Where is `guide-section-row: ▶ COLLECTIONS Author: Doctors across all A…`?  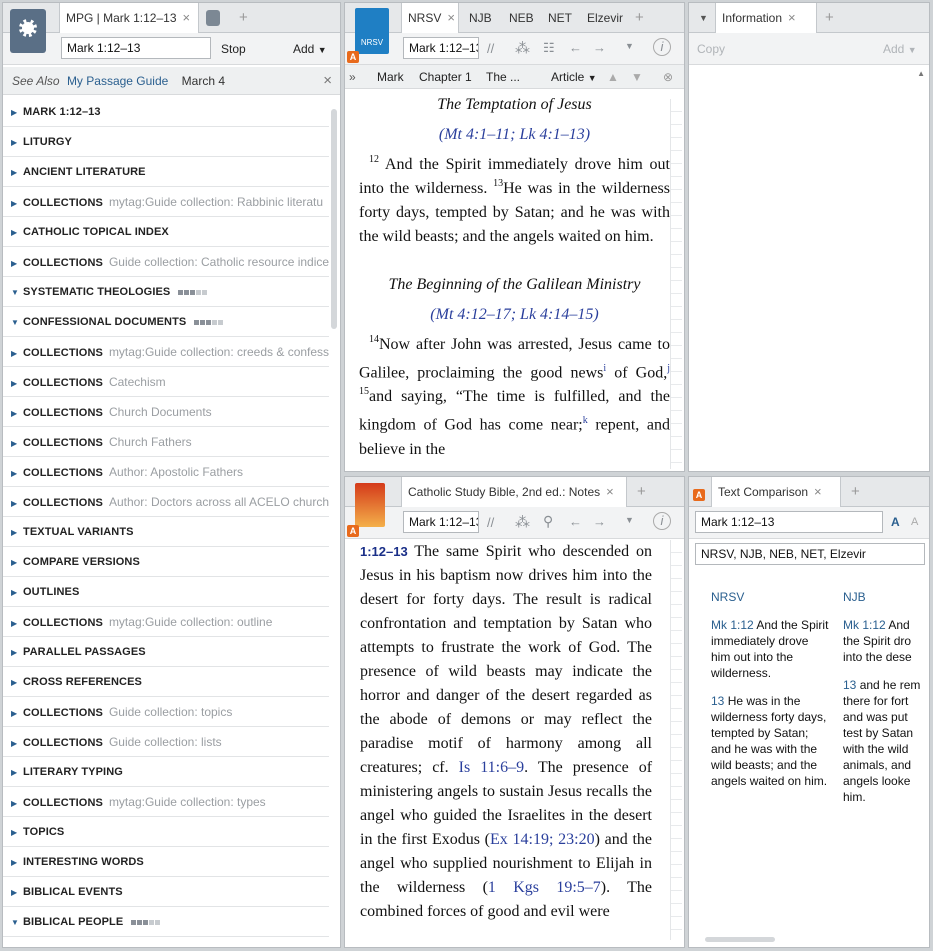
guide-section-row: ▶ COLLECTIONS Author: Doctors across all A… is located at coordinates (166, 502).